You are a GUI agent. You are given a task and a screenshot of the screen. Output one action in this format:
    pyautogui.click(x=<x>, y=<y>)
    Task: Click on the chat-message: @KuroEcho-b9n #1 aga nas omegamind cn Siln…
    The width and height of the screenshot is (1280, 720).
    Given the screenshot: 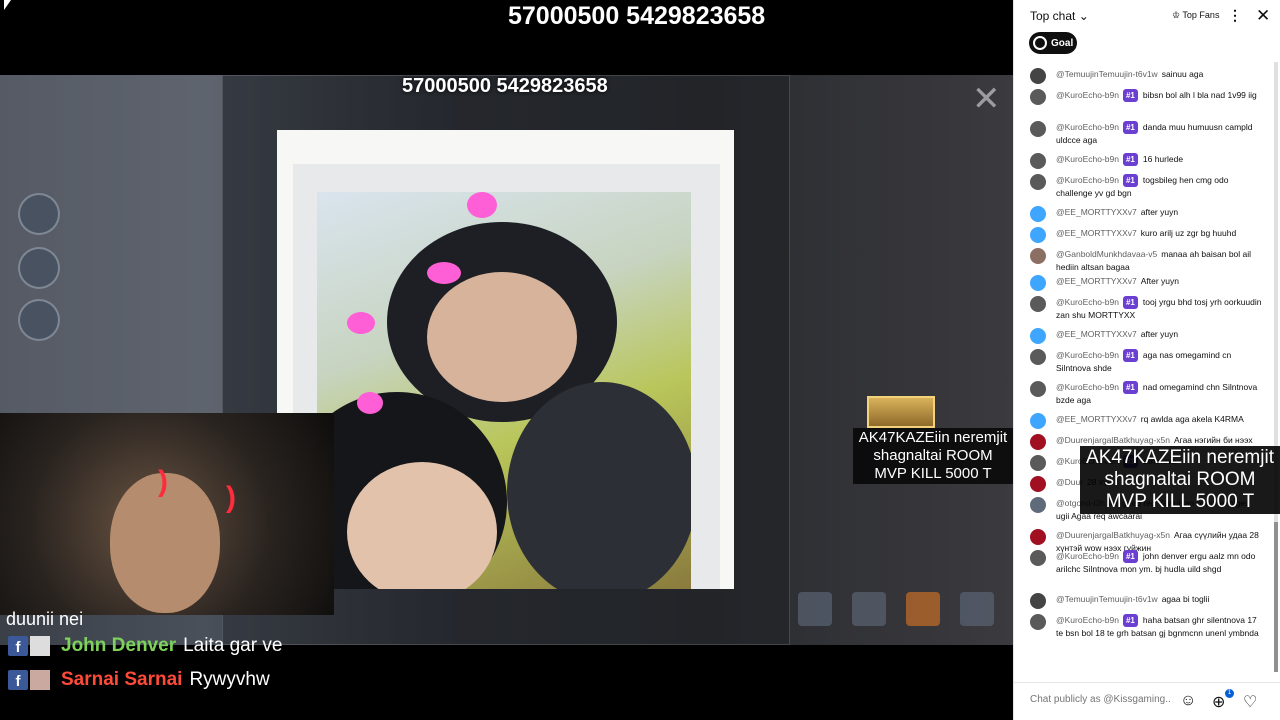 What is the action you would take?
    pyautogui.click(x=1143, y=362)
    